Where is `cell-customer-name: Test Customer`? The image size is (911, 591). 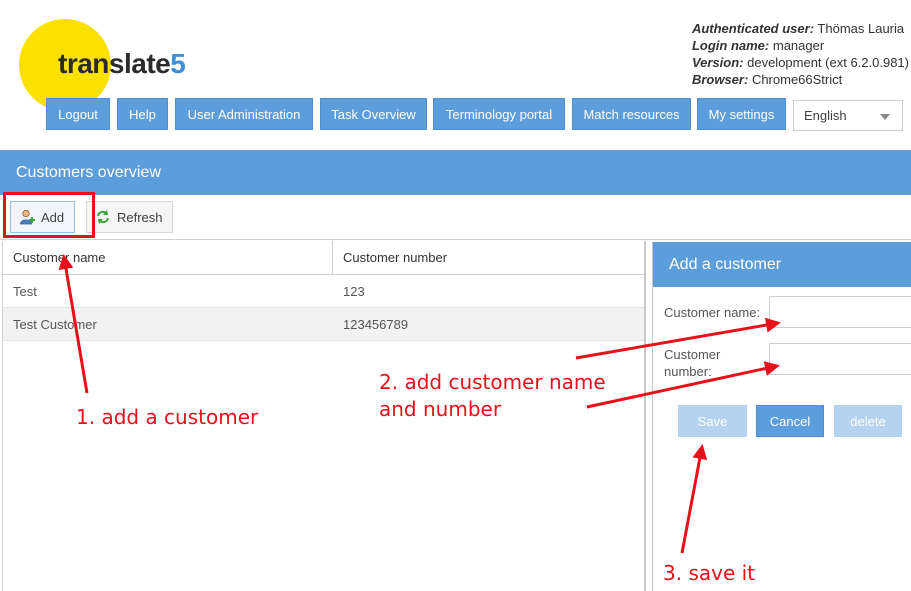
cell-customer-name: Test Customer is located at coordinates (55, 324).